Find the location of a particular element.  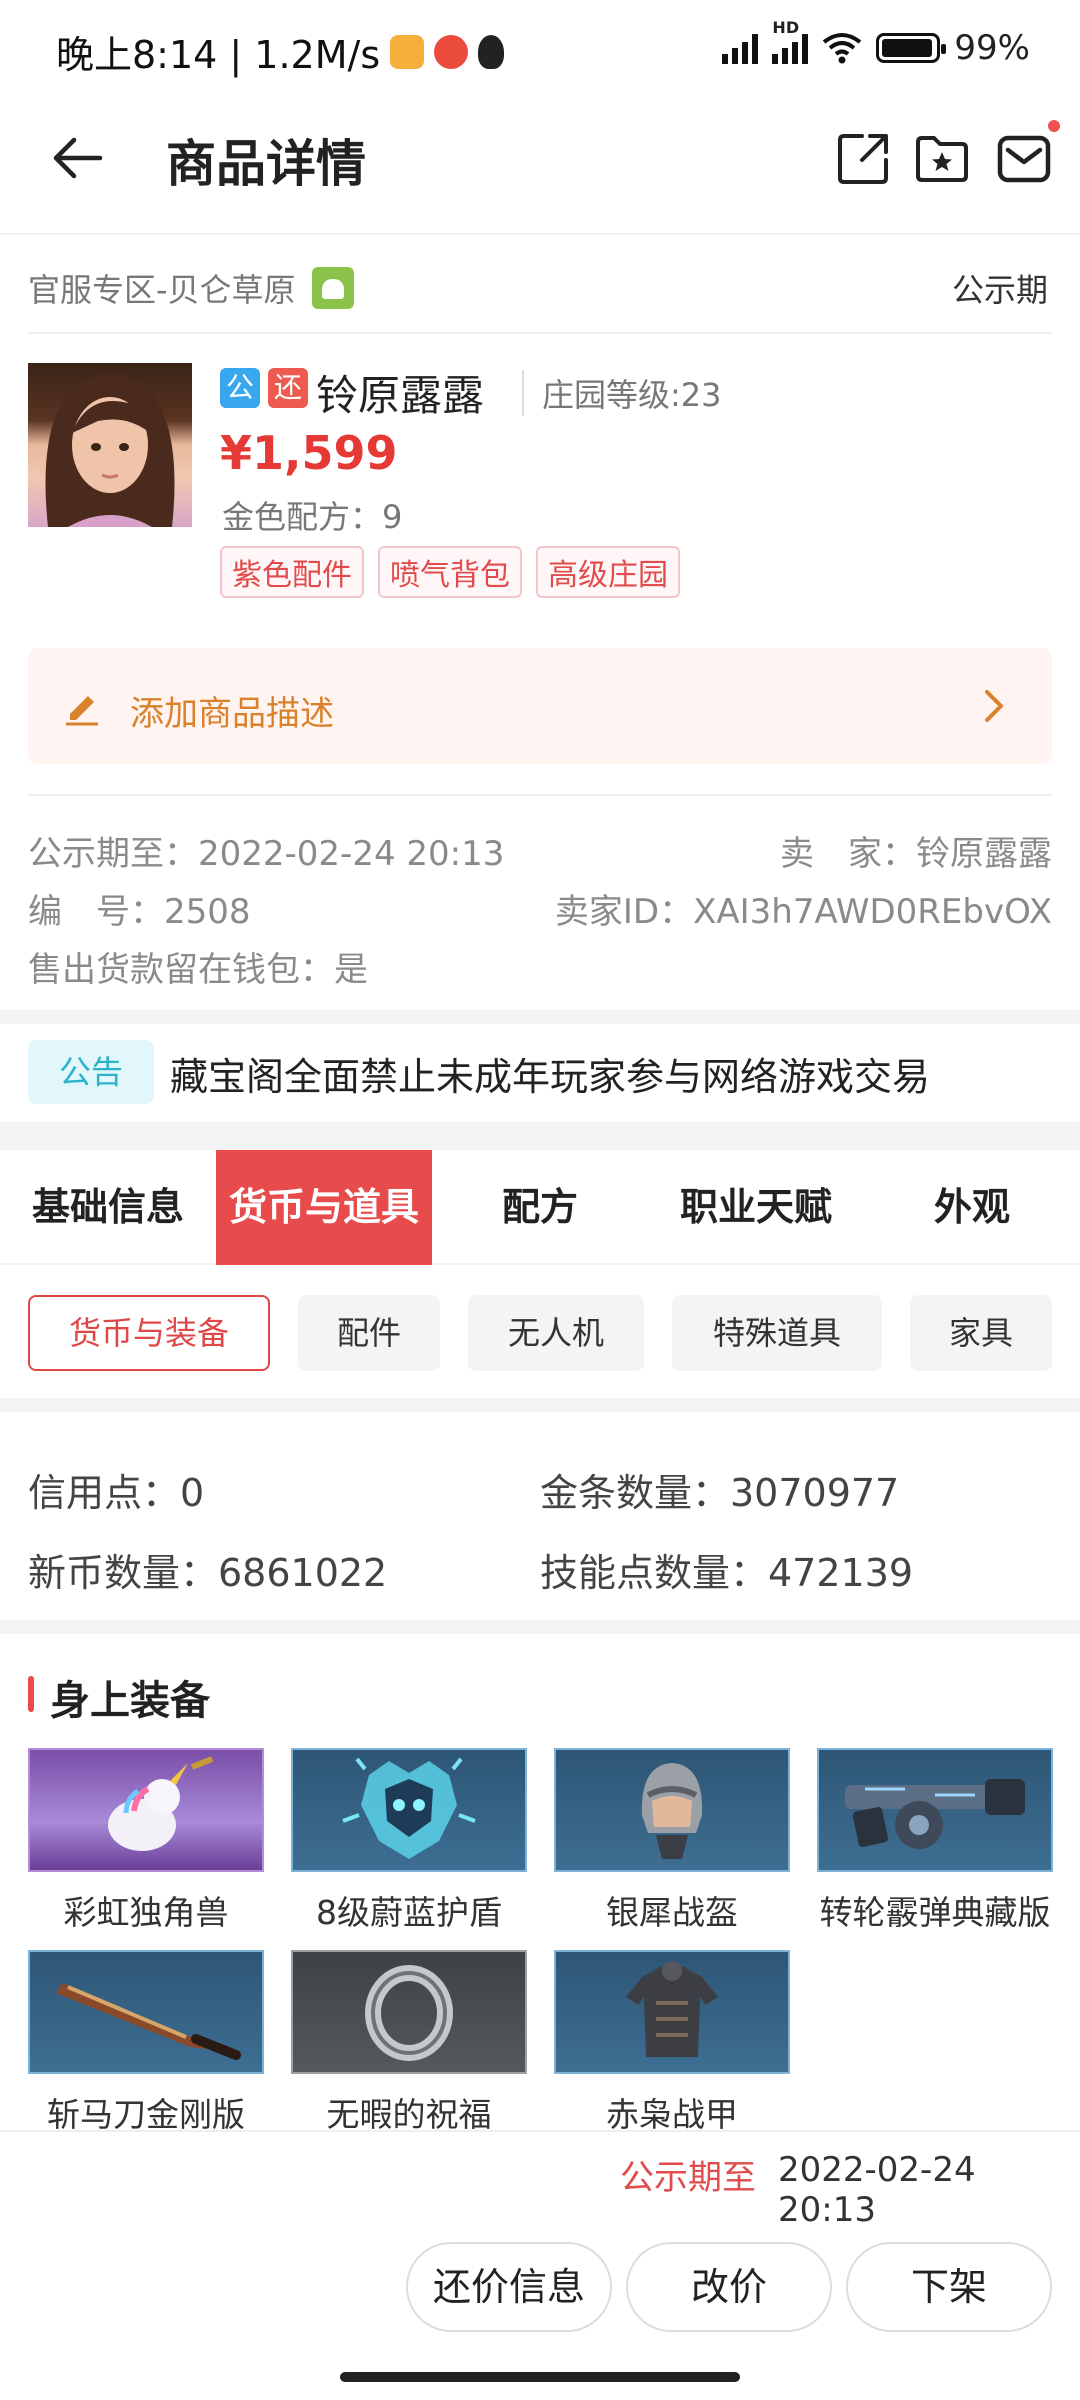

tag: 喷气背包 is located at coordinates (450, 572).